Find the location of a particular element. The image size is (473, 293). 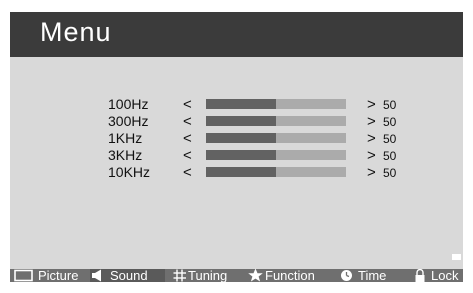

tab-picture: Picture is located at coordinates (46, 275).